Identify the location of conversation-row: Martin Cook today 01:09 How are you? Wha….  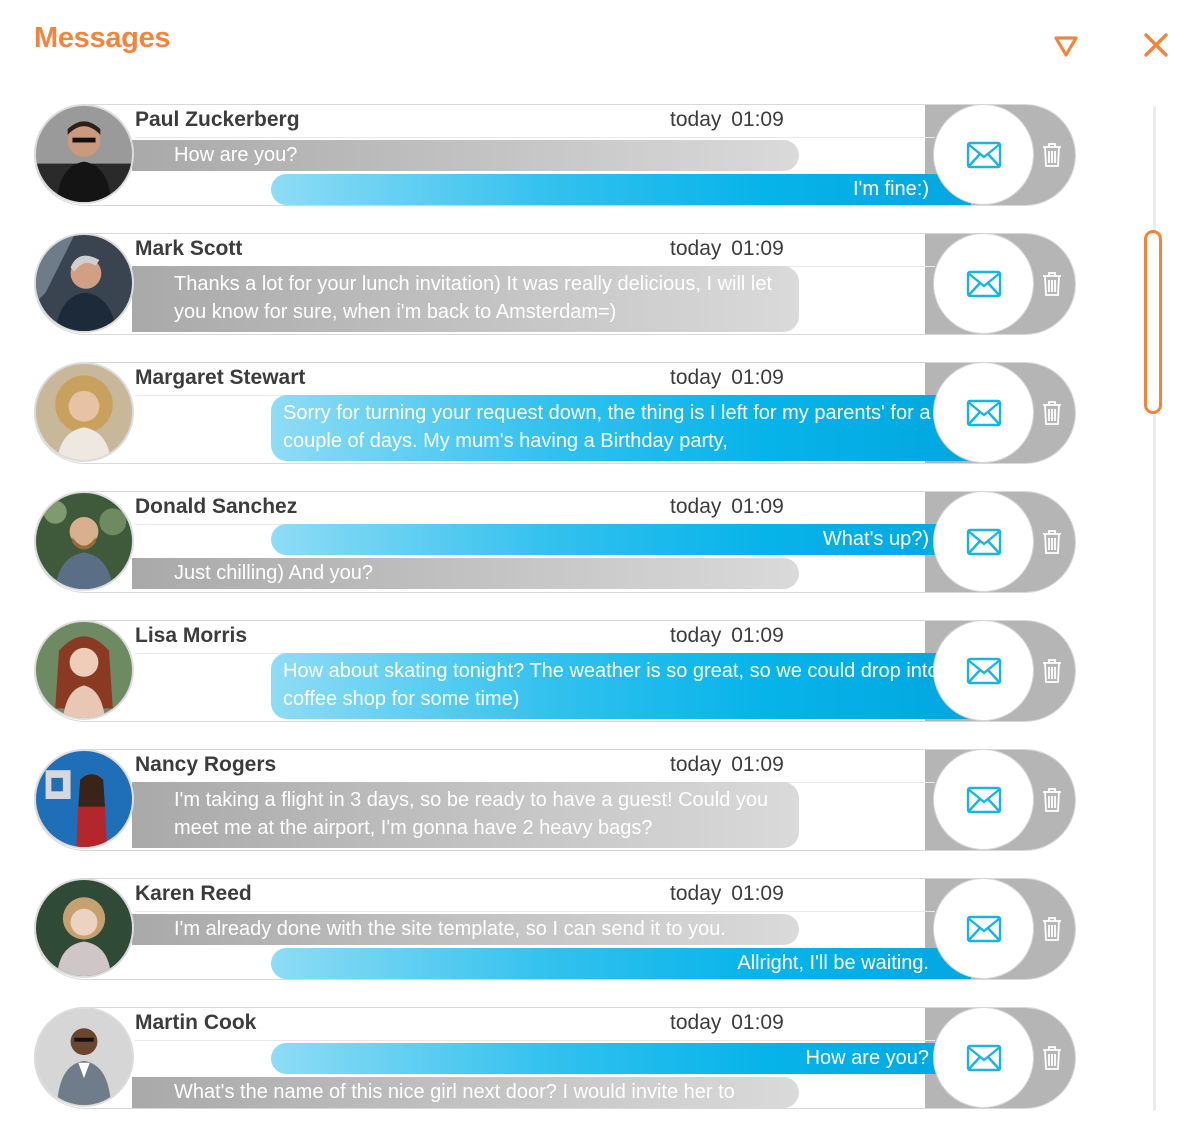
(556, 1059).